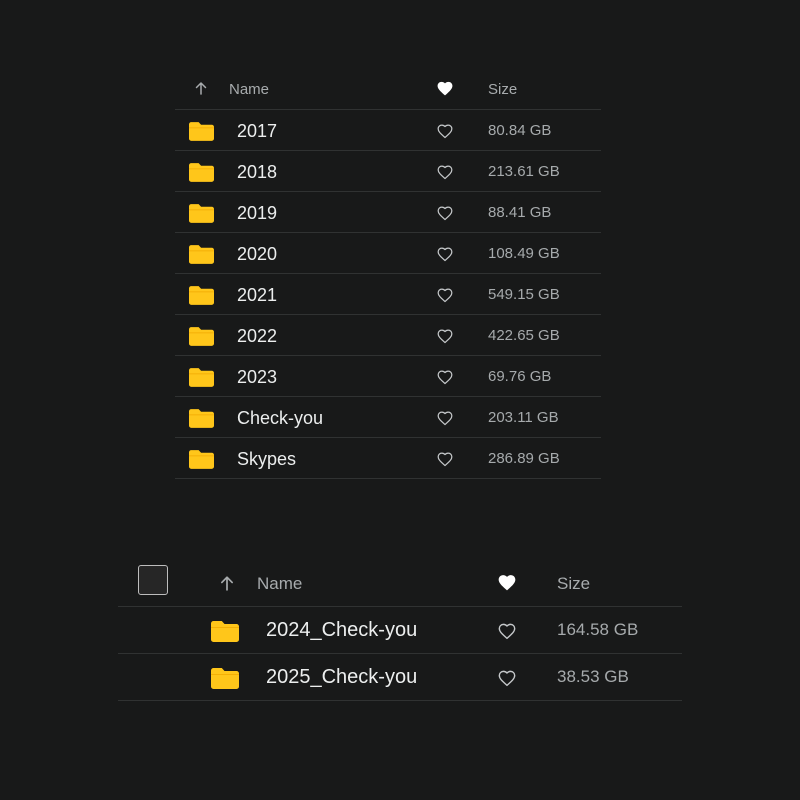 The height and width of the screenshot is (800, 800). Describe the element at coordinates (388, 252) in the screenshot. I see `file-row: 2020 108.49 GB` at that location.